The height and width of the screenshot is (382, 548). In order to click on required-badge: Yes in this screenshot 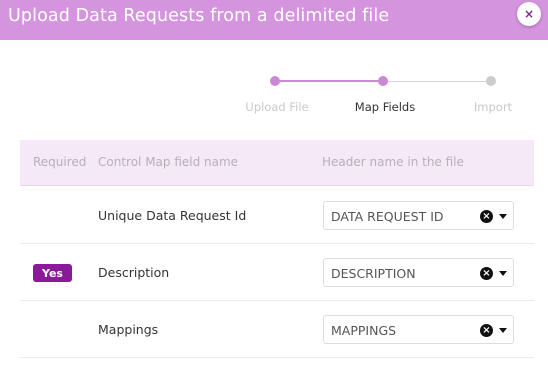, I will do `click(52, 273)`.